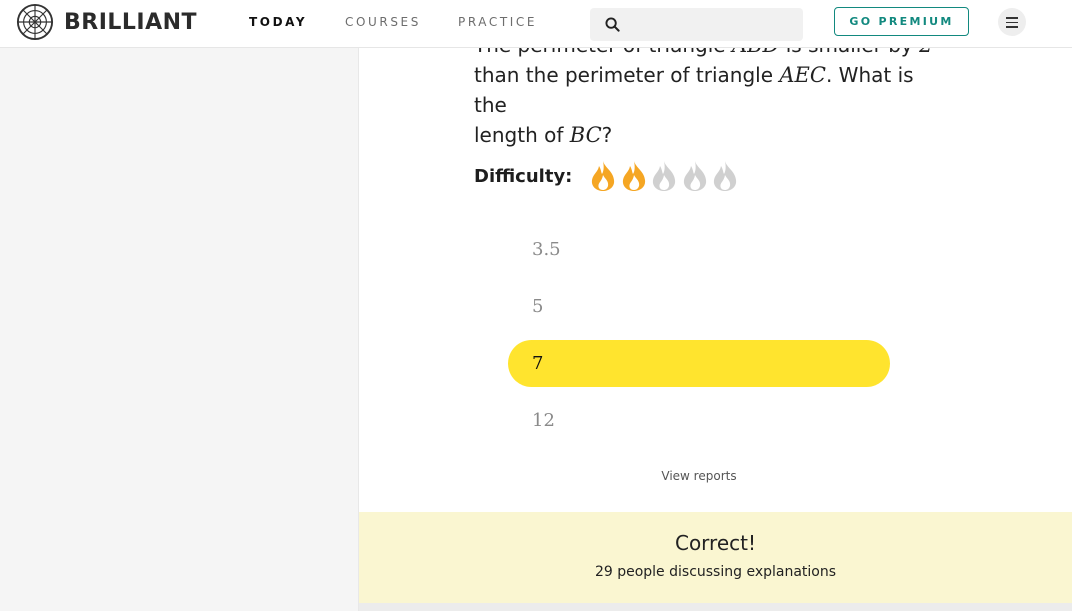  What do you see at coordinates (131, 22) in the screenshot?
I see `brand-name: BRILLIANT` at bounding box center [131, 22].